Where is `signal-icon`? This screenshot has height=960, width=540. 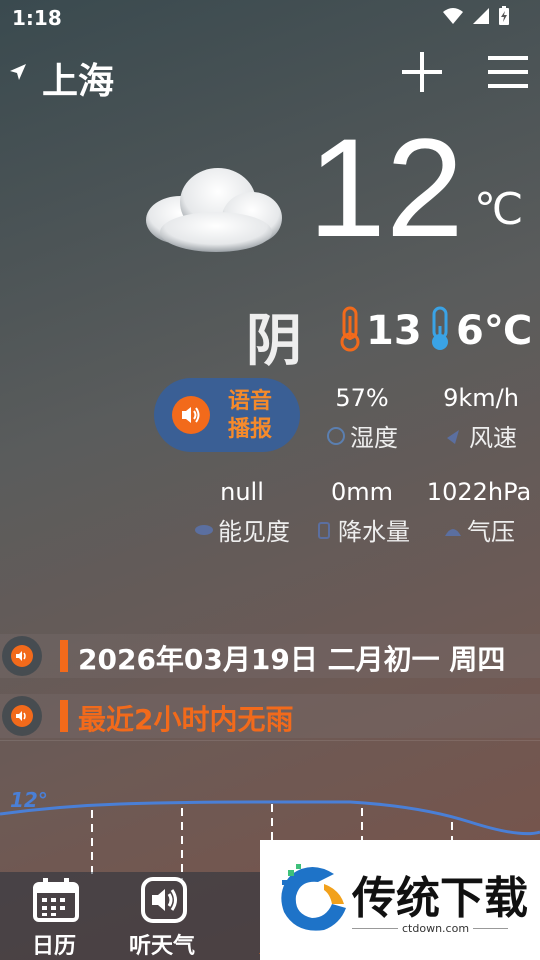 signal-icon is located at coordinates (481, 18).